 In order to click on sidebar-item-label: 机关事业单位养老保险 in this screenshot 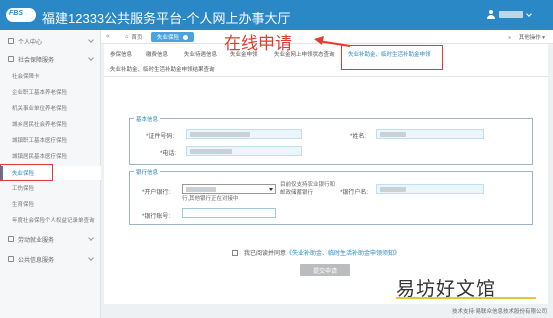, I will do `click(40, 109)`.